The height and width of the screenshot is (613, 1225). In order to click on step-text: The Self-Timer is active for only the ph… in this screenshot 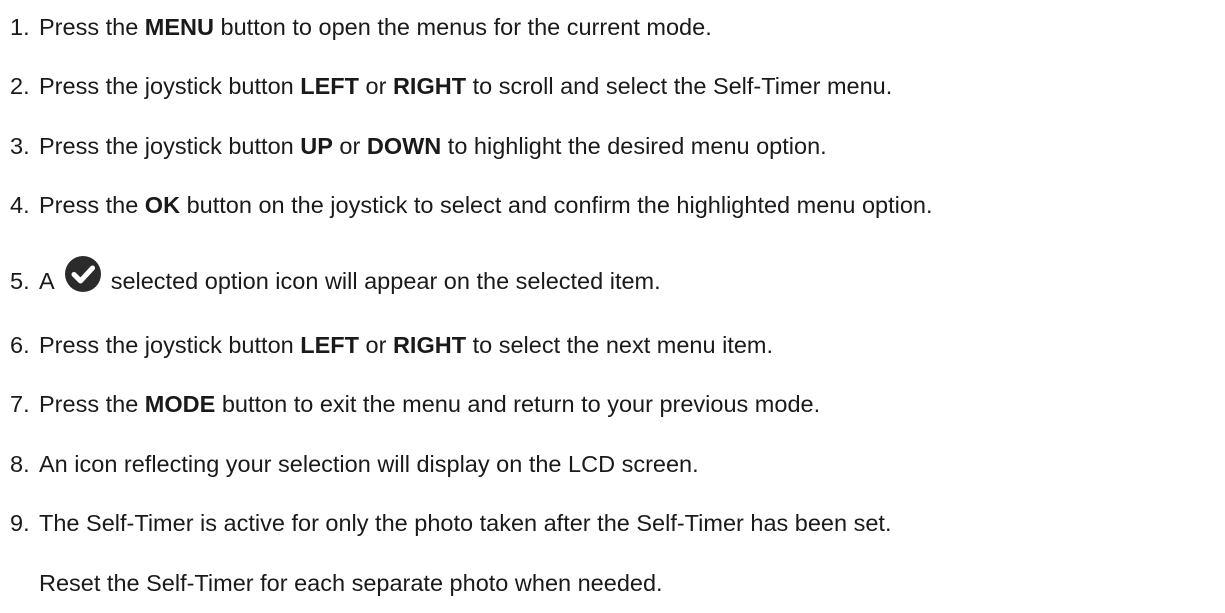, I will do `click(465, 523)`.